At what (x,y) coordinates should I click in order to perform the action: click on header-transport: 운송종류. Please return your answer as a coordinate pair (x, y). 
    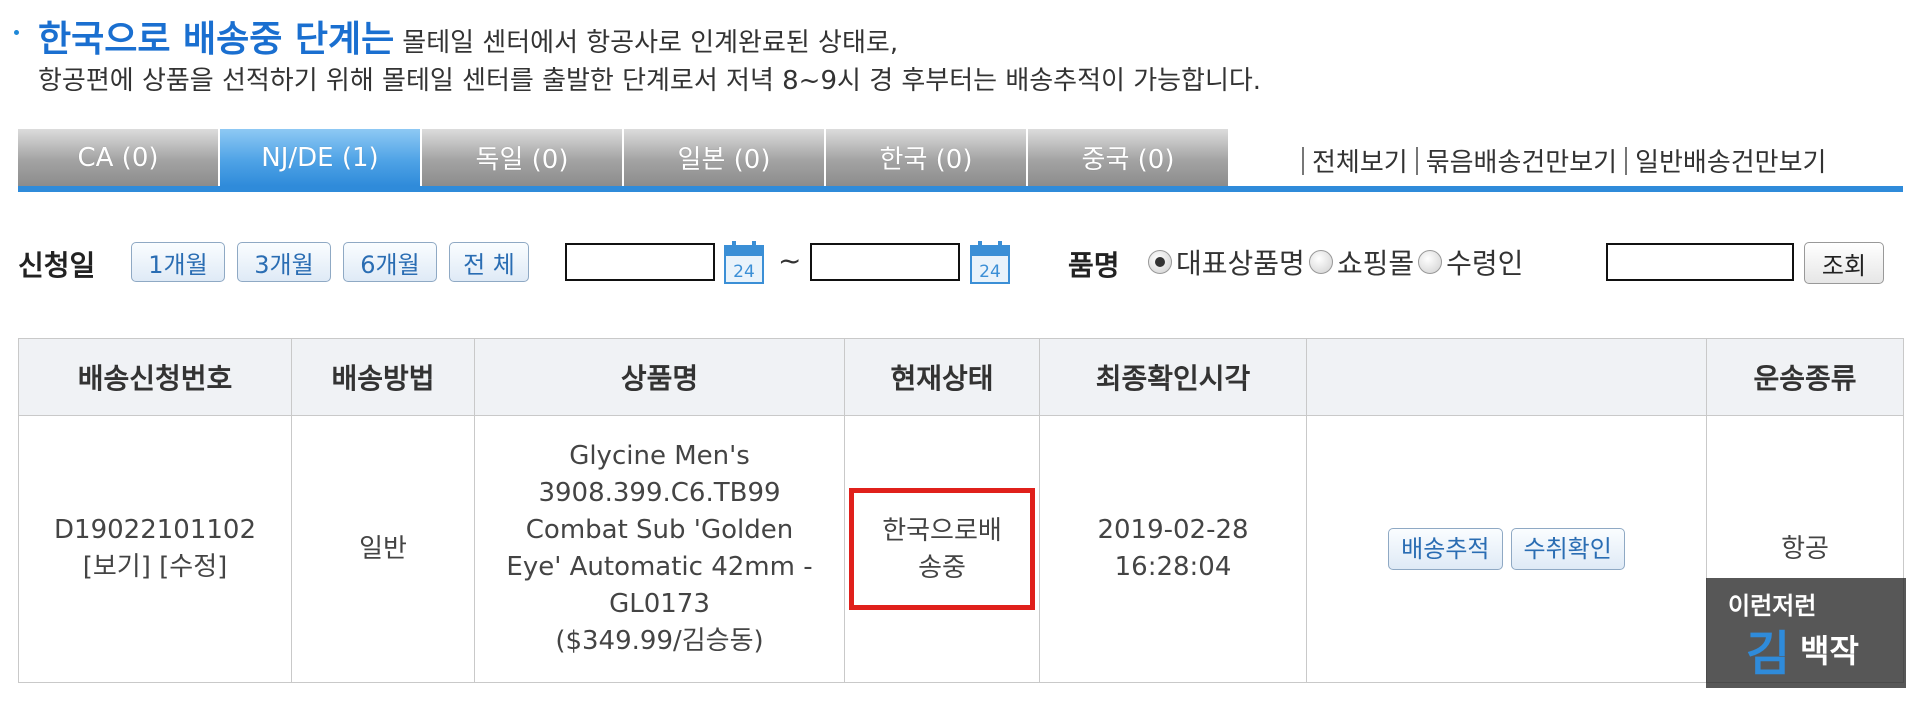
    Looking at the image, I should click on (1805, 377).